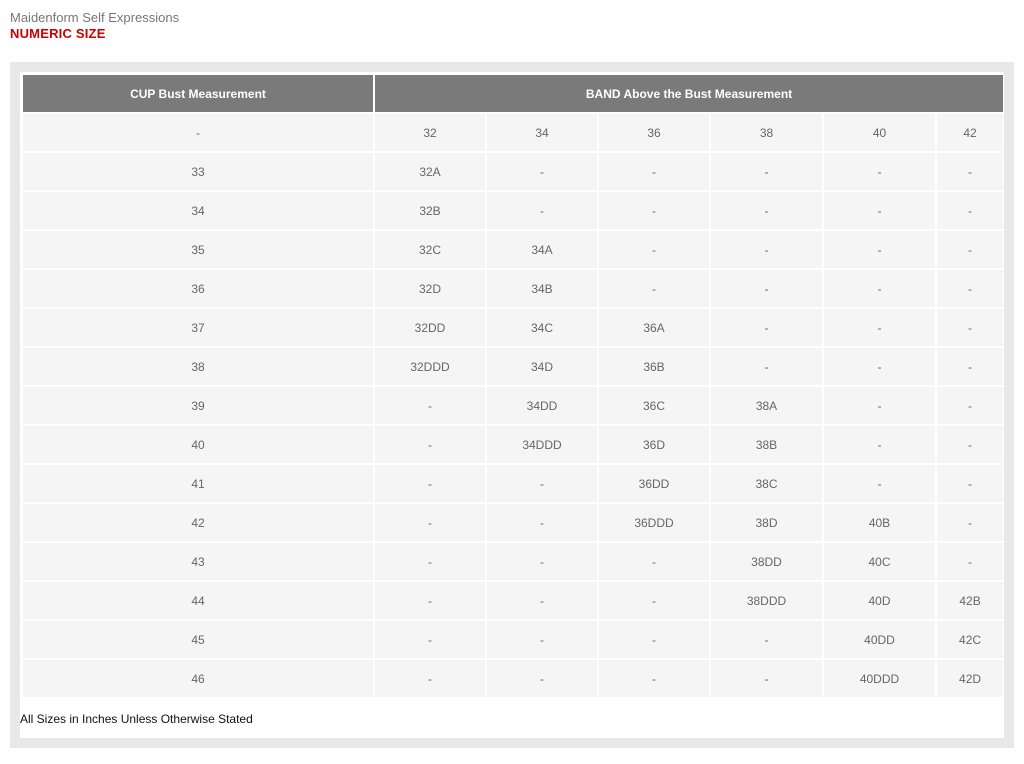 The width and height of the screenshot is (1024, 764). Describe the element at coordinates (542, 249) in the screenshot. I see `size-cell: 34A` at that location.